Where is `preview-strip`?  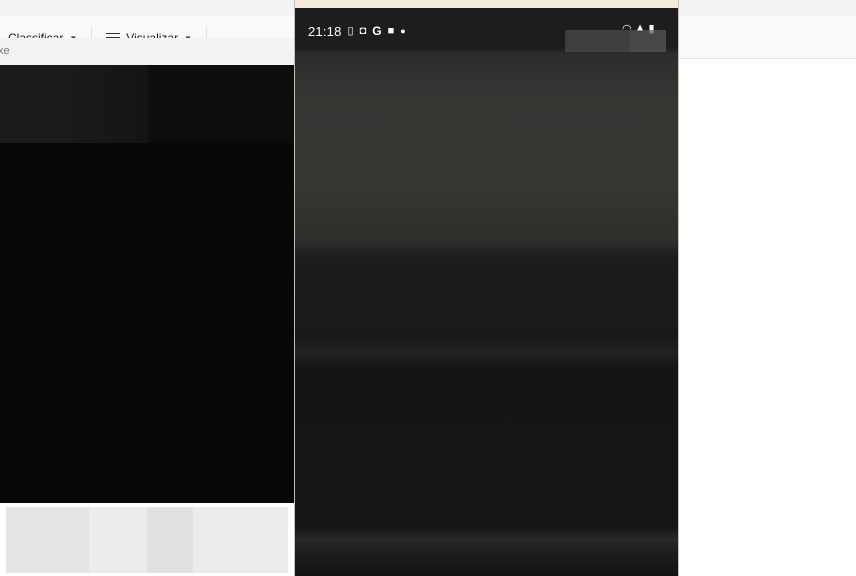 preview-strip is located at coordinates (147, 539).